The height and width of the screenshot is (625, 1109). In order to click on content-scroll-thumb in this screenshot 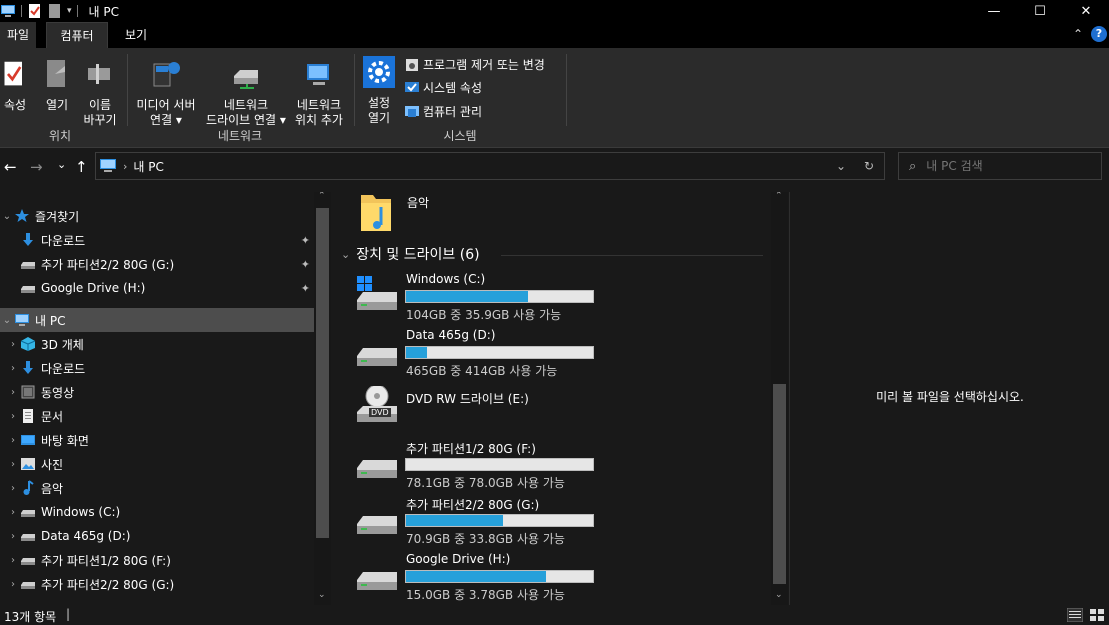, I will do `click(779, 484)`.